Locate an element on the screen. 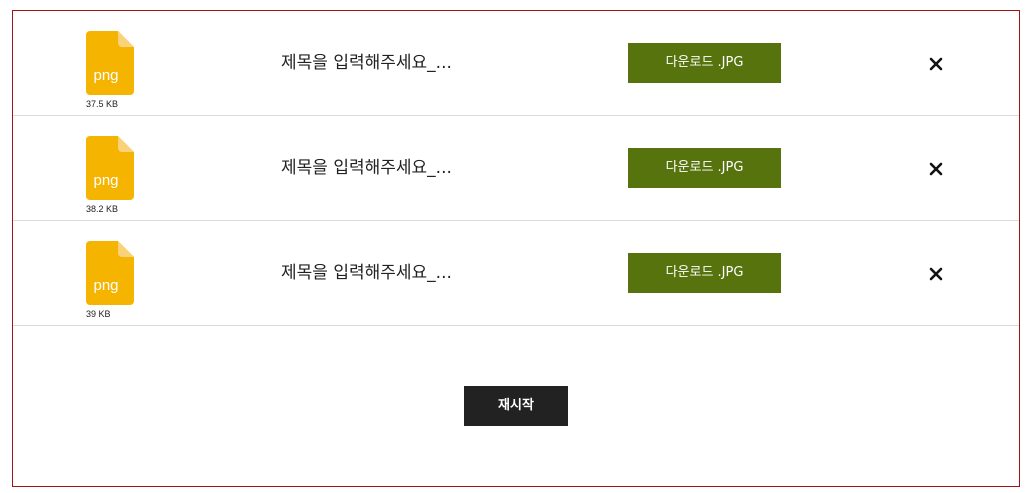  file-size: 39 KB is located at coordinates (98, 314).